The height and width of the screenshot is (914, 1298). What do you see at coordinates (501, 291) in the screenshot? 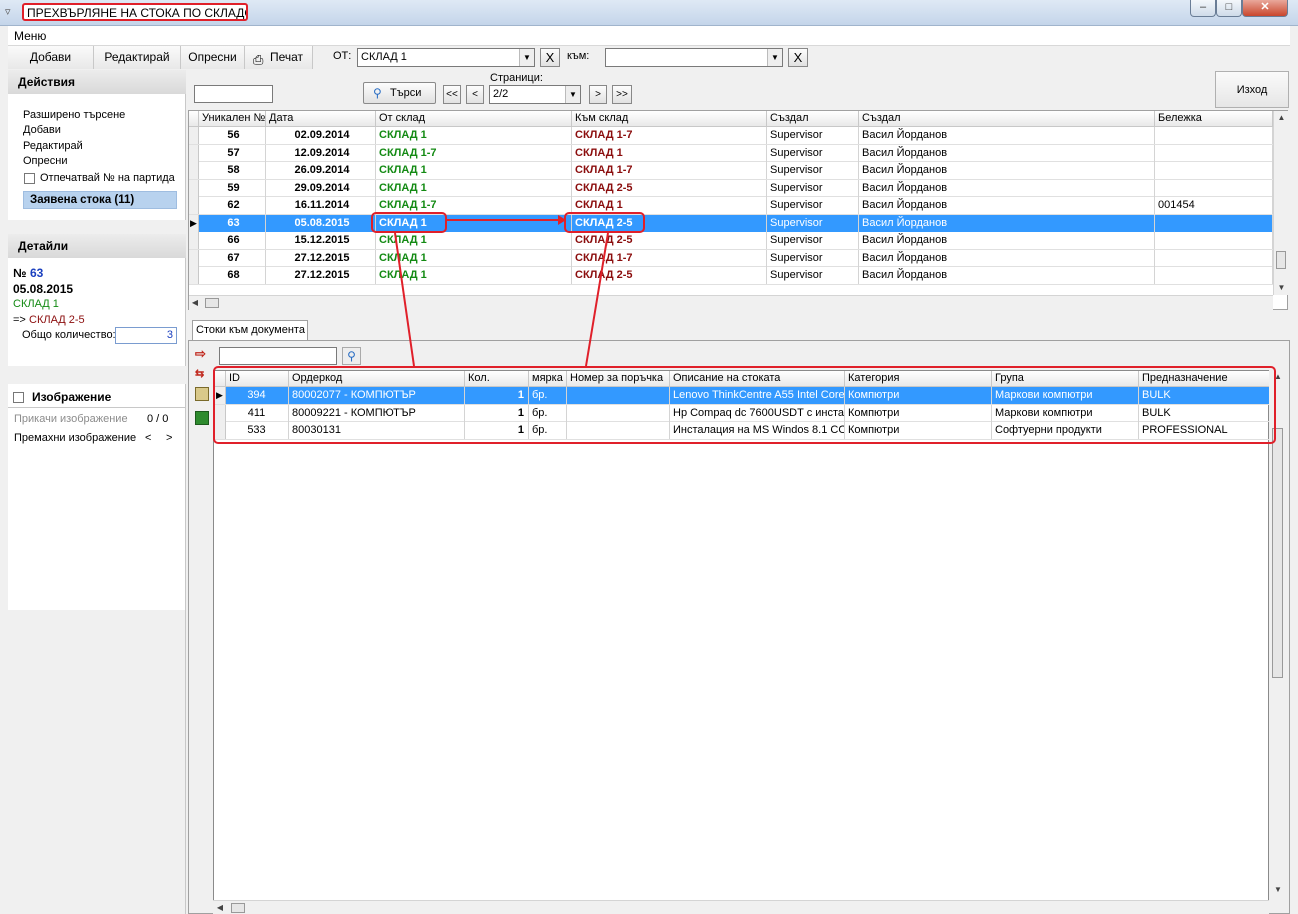
I see `annotation-arrows` at bounding box center [501, 291].